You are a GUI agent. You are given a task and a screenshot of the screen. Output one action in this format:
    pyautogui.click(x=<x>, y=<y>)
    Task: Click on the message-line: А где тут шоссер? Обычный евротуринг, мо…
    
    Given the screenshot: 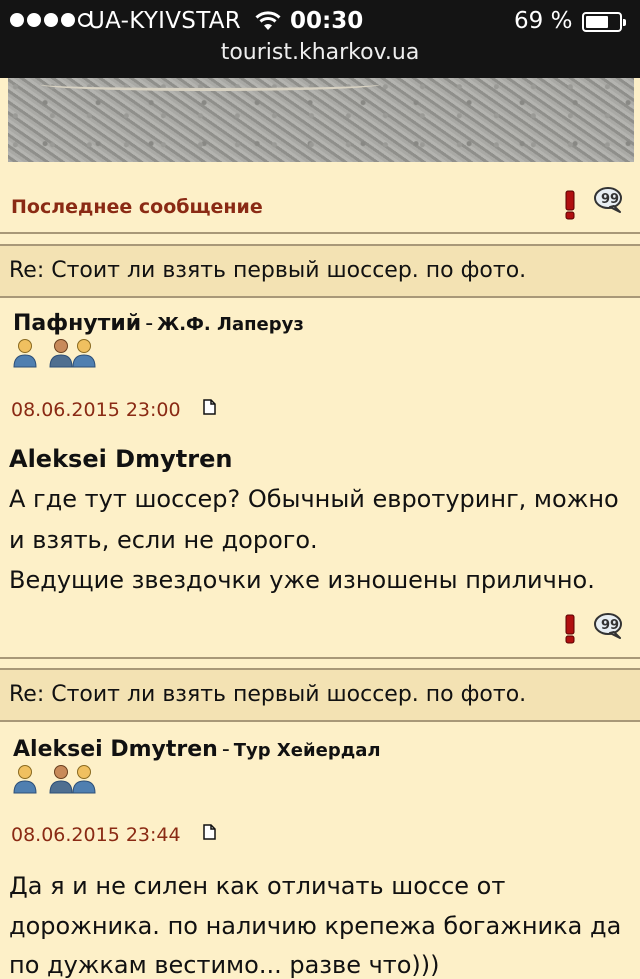 What is the action you would take?
    pyautogui.click(x=314, y=499)
    